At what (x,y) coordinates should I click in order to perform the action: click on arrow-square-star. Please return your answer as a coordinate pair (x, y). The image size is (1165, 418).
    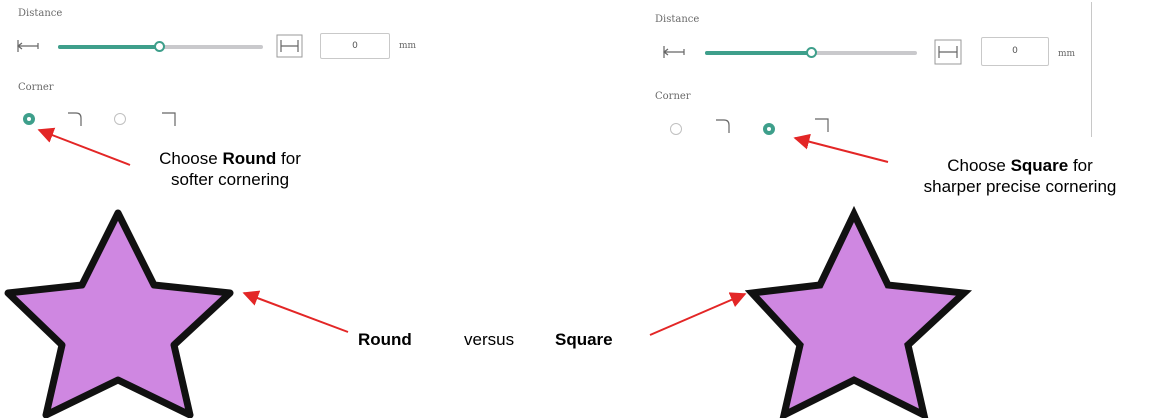
    Looking at the image, I should click on (698, 314).